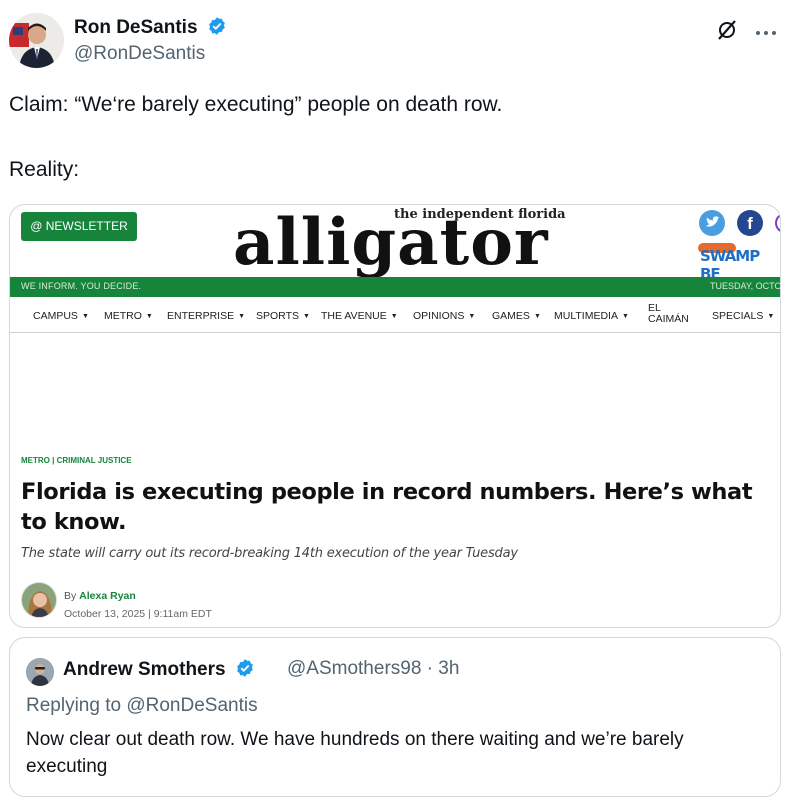 The image size is (800, 808). What do you see at coordinates (81, 286) in the screenshot?
I see `tagline: WE INFORM. YOU DECIDE.` at bounding box center [81, 286].